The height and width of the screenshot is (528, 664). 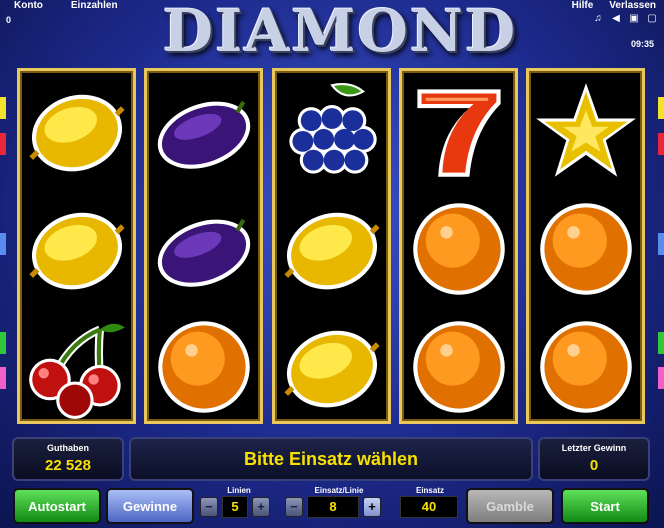 I want to click on top-icons: ♫ ◀ ▣ ▢, so click(x=625, y=19).